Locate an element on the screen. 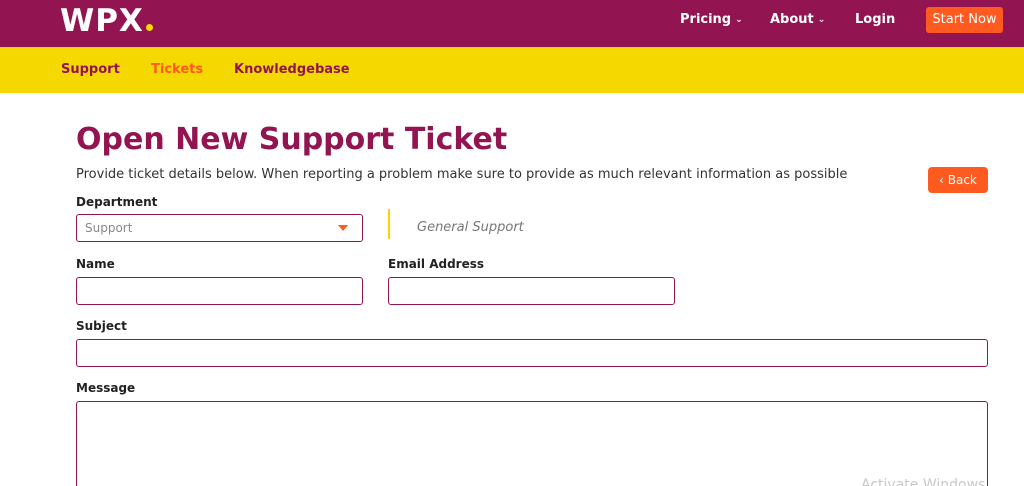 The height and width of the screenshot is (486, 1024). top-header: WPX Pricing ⌄ About ⌄ Login Start Now is located at coordinates (512, 23).